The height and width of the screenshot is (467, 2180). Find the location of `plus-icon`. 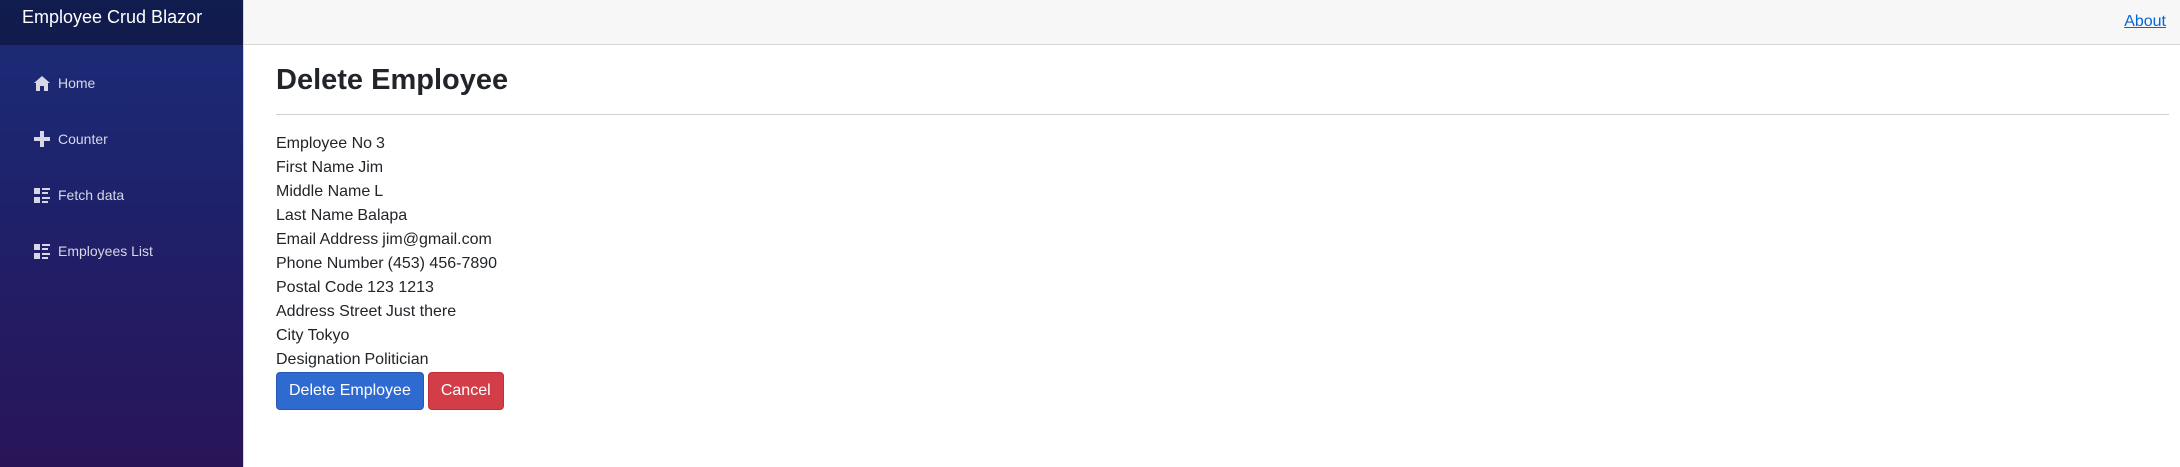

plus-icon is located at coordinates (41, 139).